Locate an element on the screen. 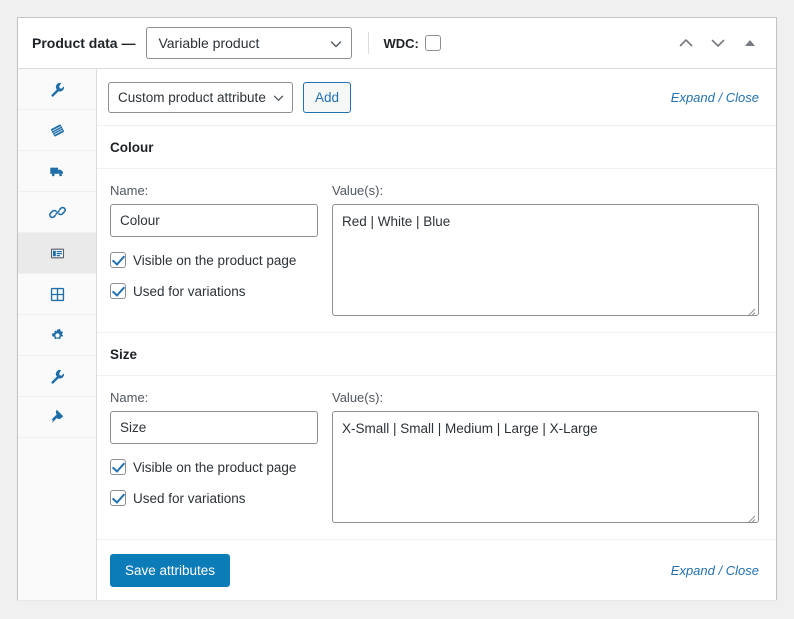  header-divider is located at coordinates (369, 43).